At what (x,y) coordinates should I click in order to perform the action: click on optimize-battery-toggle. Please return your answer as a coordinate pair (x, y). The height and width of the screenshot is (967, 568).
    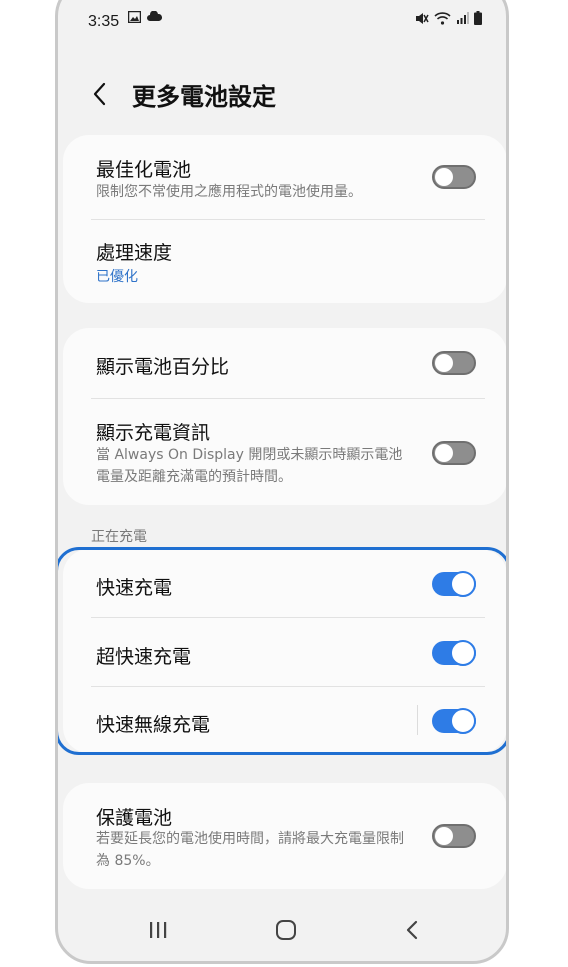
    Looking at the image, I should click on (454, 177).